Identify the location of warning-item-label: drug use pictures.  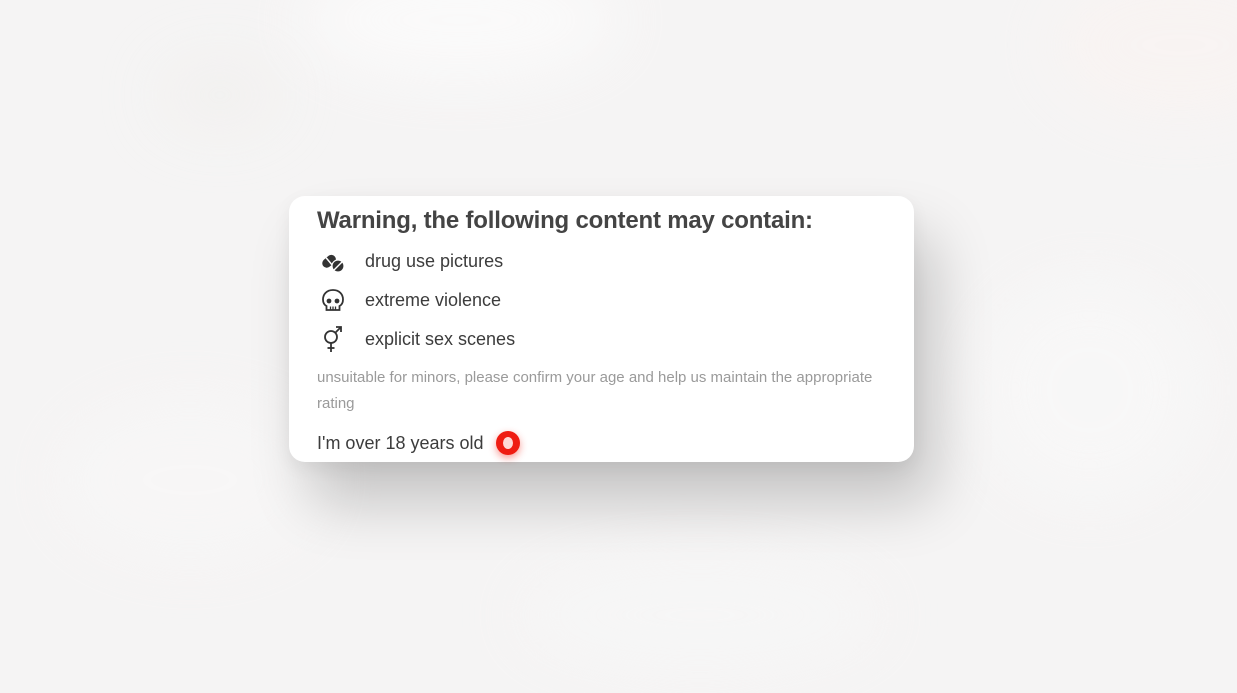
(434, 261).